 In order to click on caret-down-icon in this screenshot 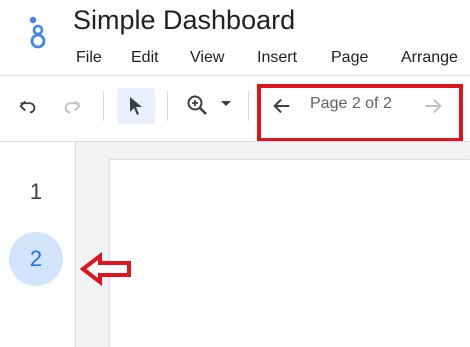, I will do `click(226, 104)`.